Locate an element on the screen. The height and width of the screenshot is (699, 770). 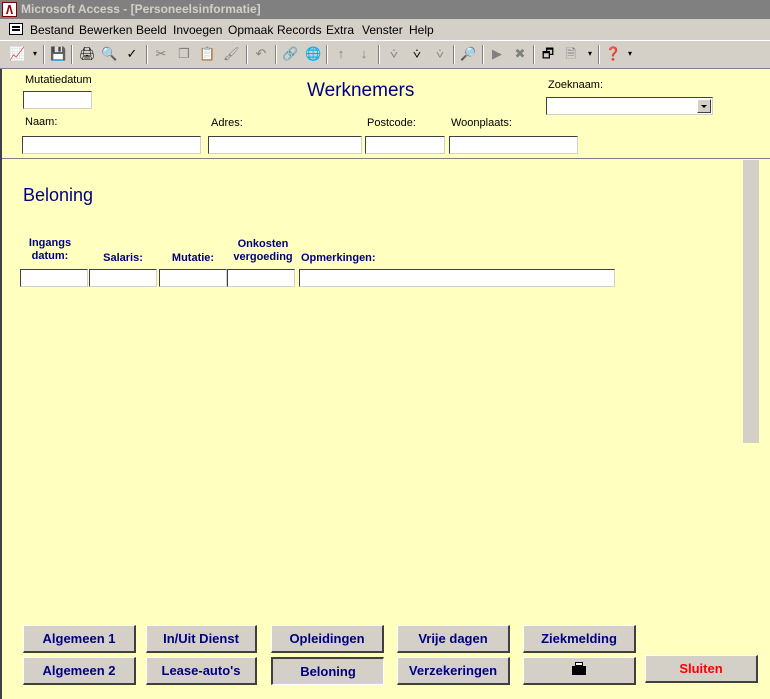
menu-extra: Extra is located at coordinates (340, 30).